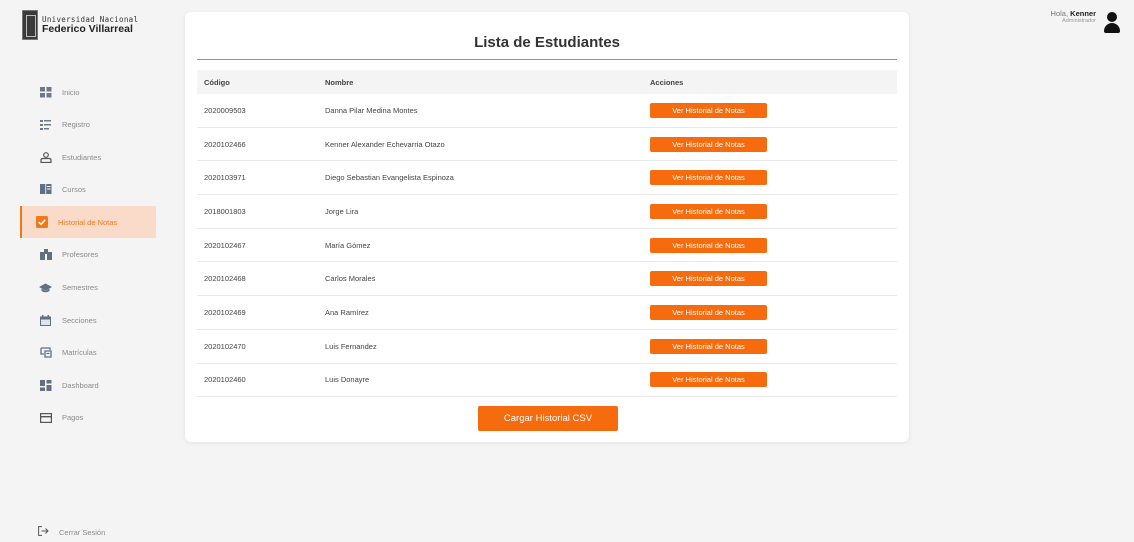 The width and height of the screenshot is (1134, 542). I want to click on logout-icon, so click(43, 532).